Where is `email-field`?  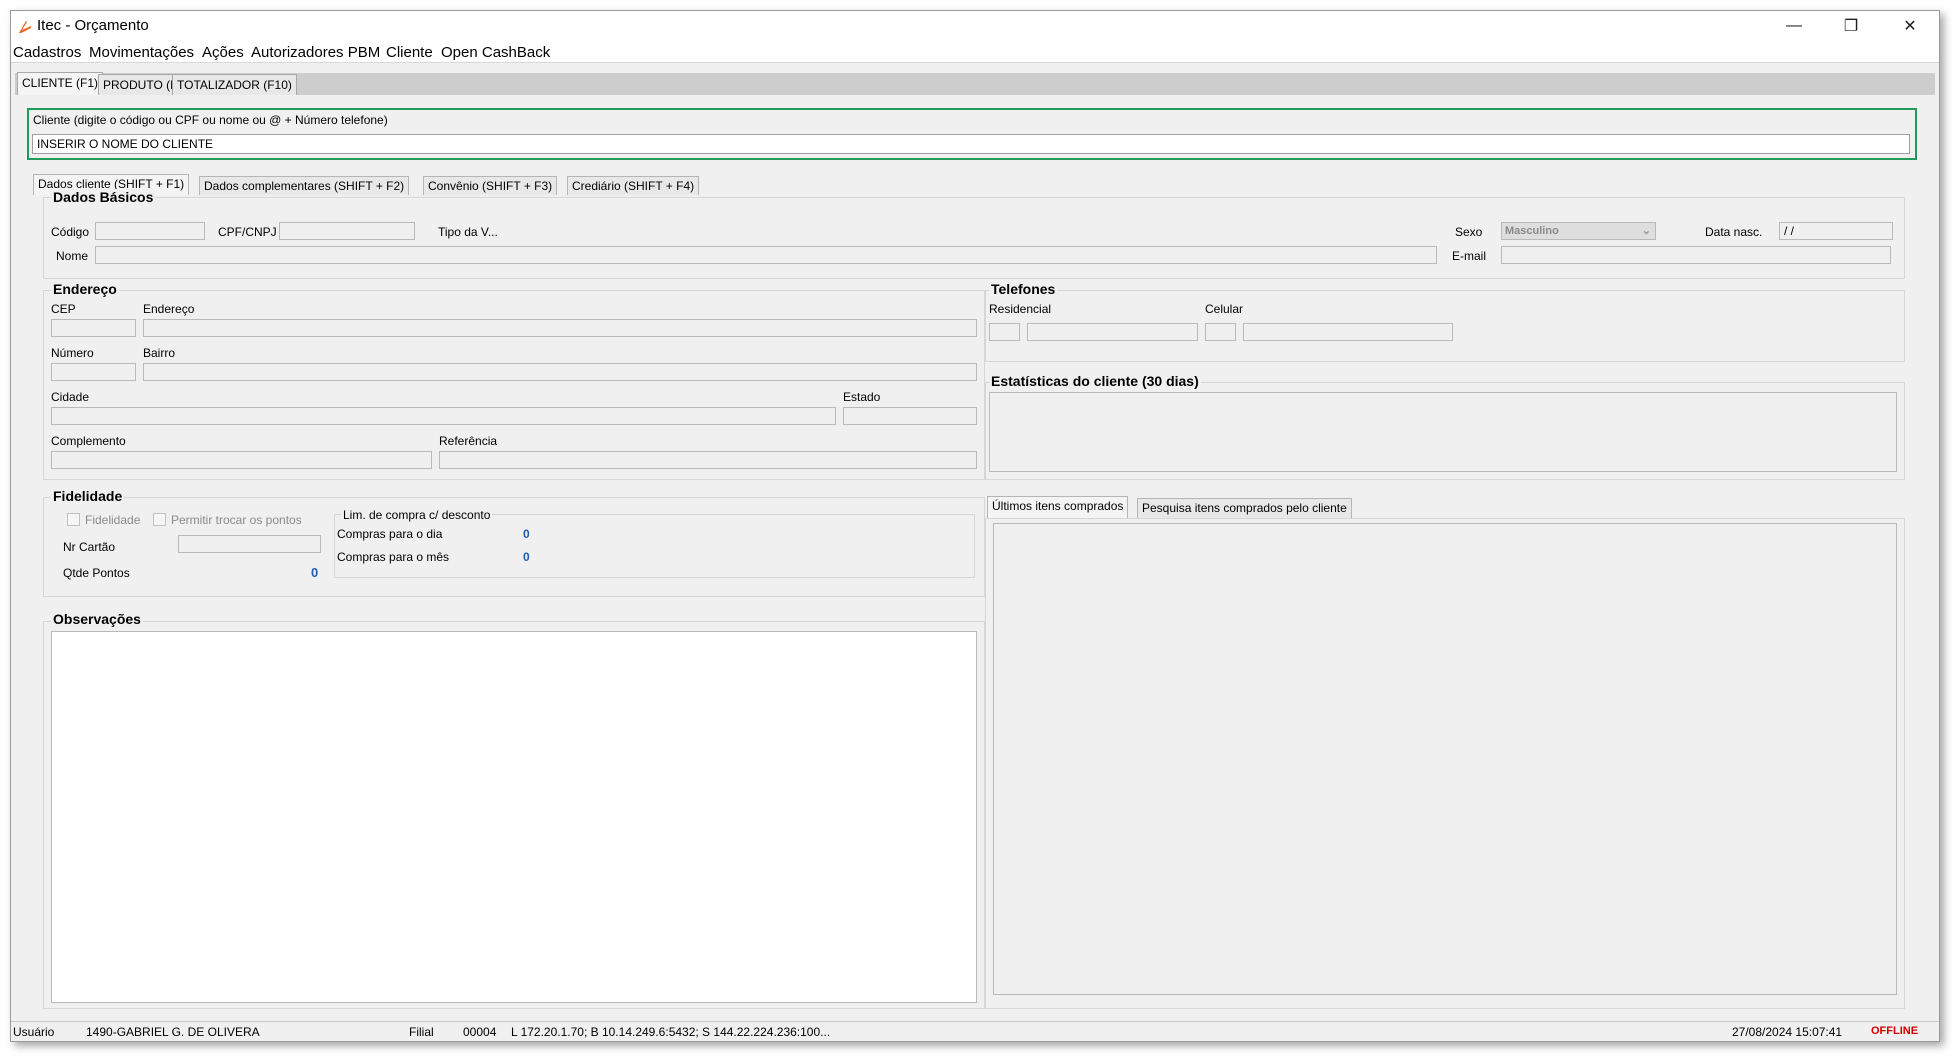
email-field is located at coordinates (1696, 255).